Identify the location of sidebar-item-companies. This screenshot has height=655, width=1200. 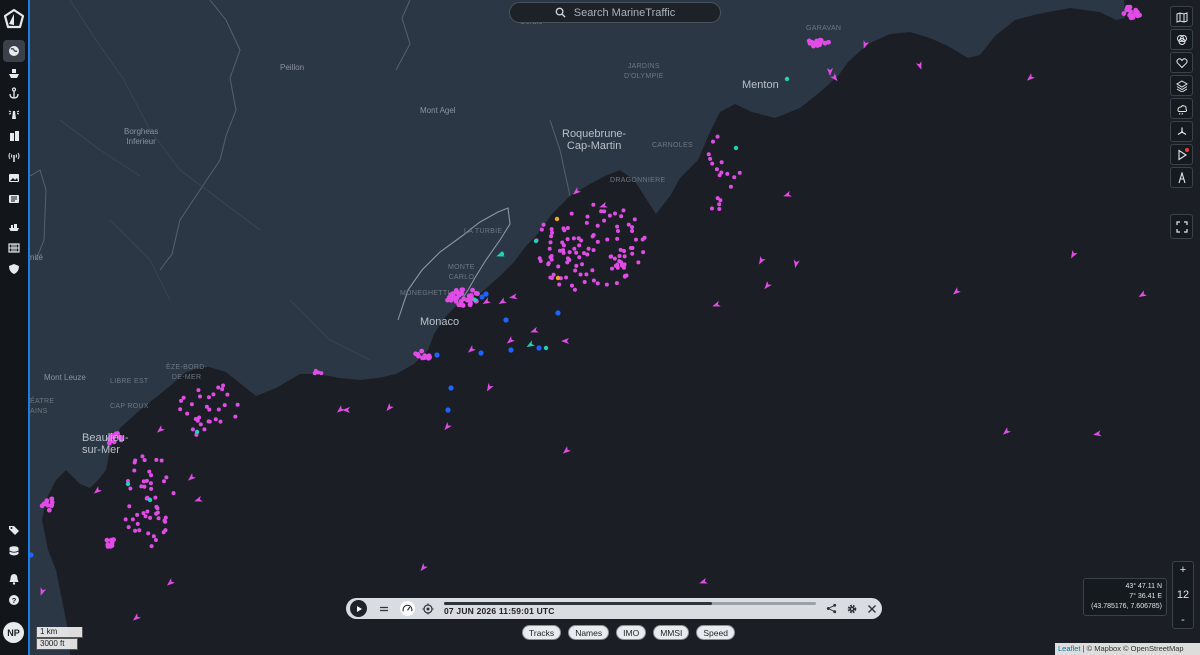
(14, 136).